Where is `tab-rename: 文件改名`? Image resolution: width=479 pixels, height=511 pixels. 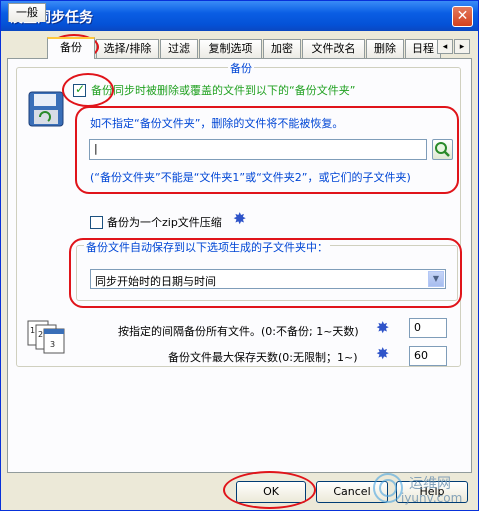 tab-rename: 文件改名 is located at coordinates (333, 48).